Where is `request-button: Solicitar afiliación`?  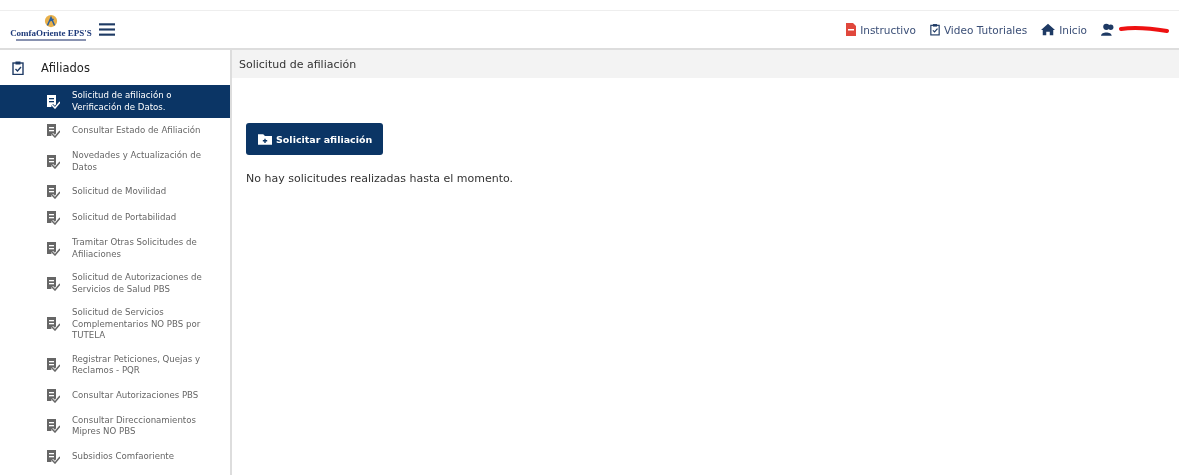
request-button: Solicitar afiliación is located at coordinates (315, 139).